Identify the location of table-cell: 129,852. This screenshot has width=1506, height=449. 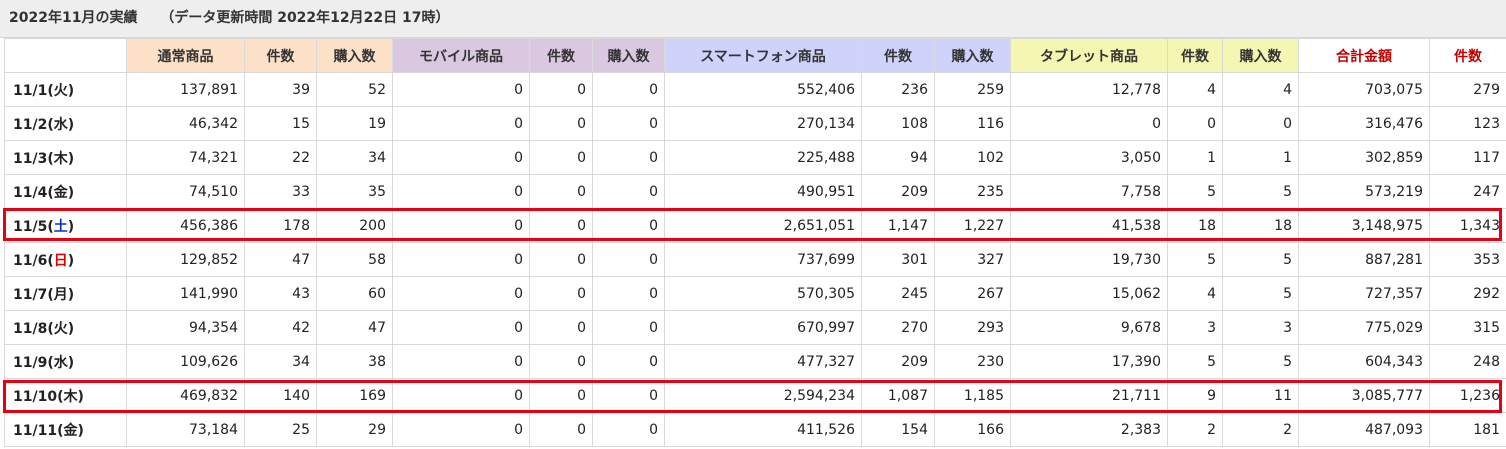
(185, 259).